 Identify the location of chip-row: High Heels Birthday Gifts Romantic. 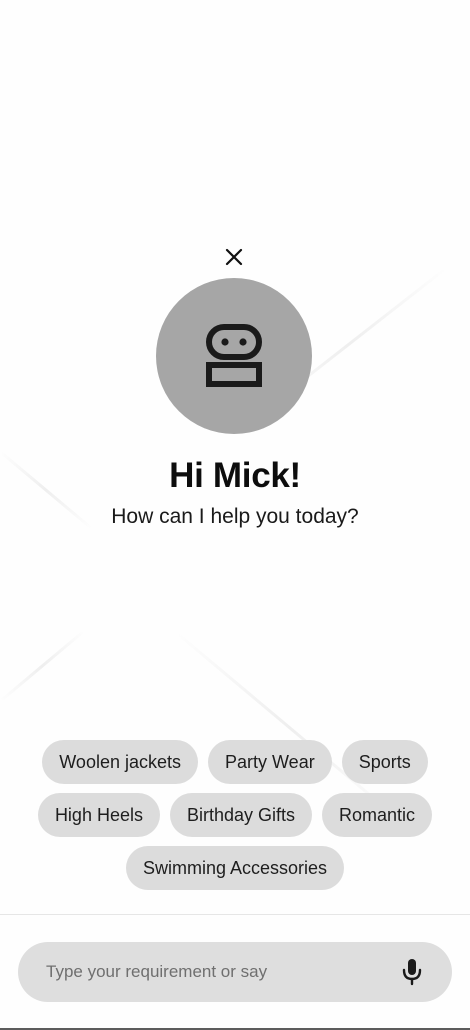
(235, 815).